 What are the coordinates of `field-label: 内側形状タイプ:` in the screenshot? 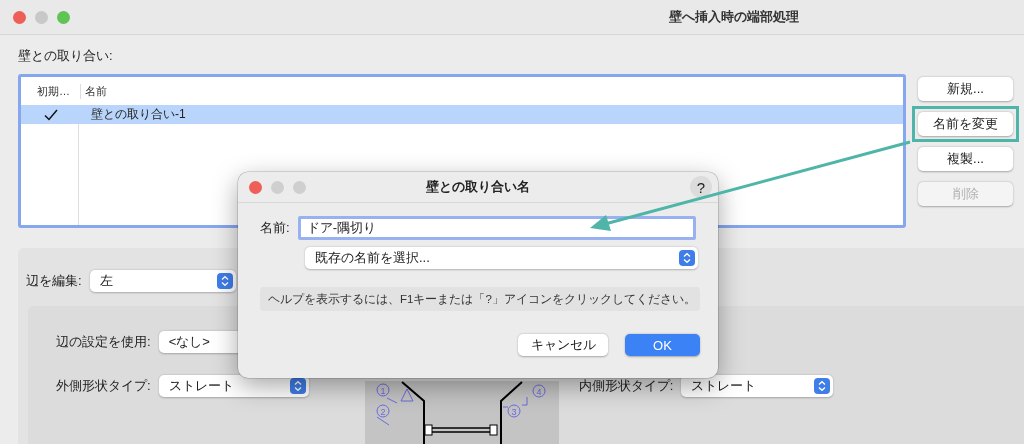 It's located at (626, 386).